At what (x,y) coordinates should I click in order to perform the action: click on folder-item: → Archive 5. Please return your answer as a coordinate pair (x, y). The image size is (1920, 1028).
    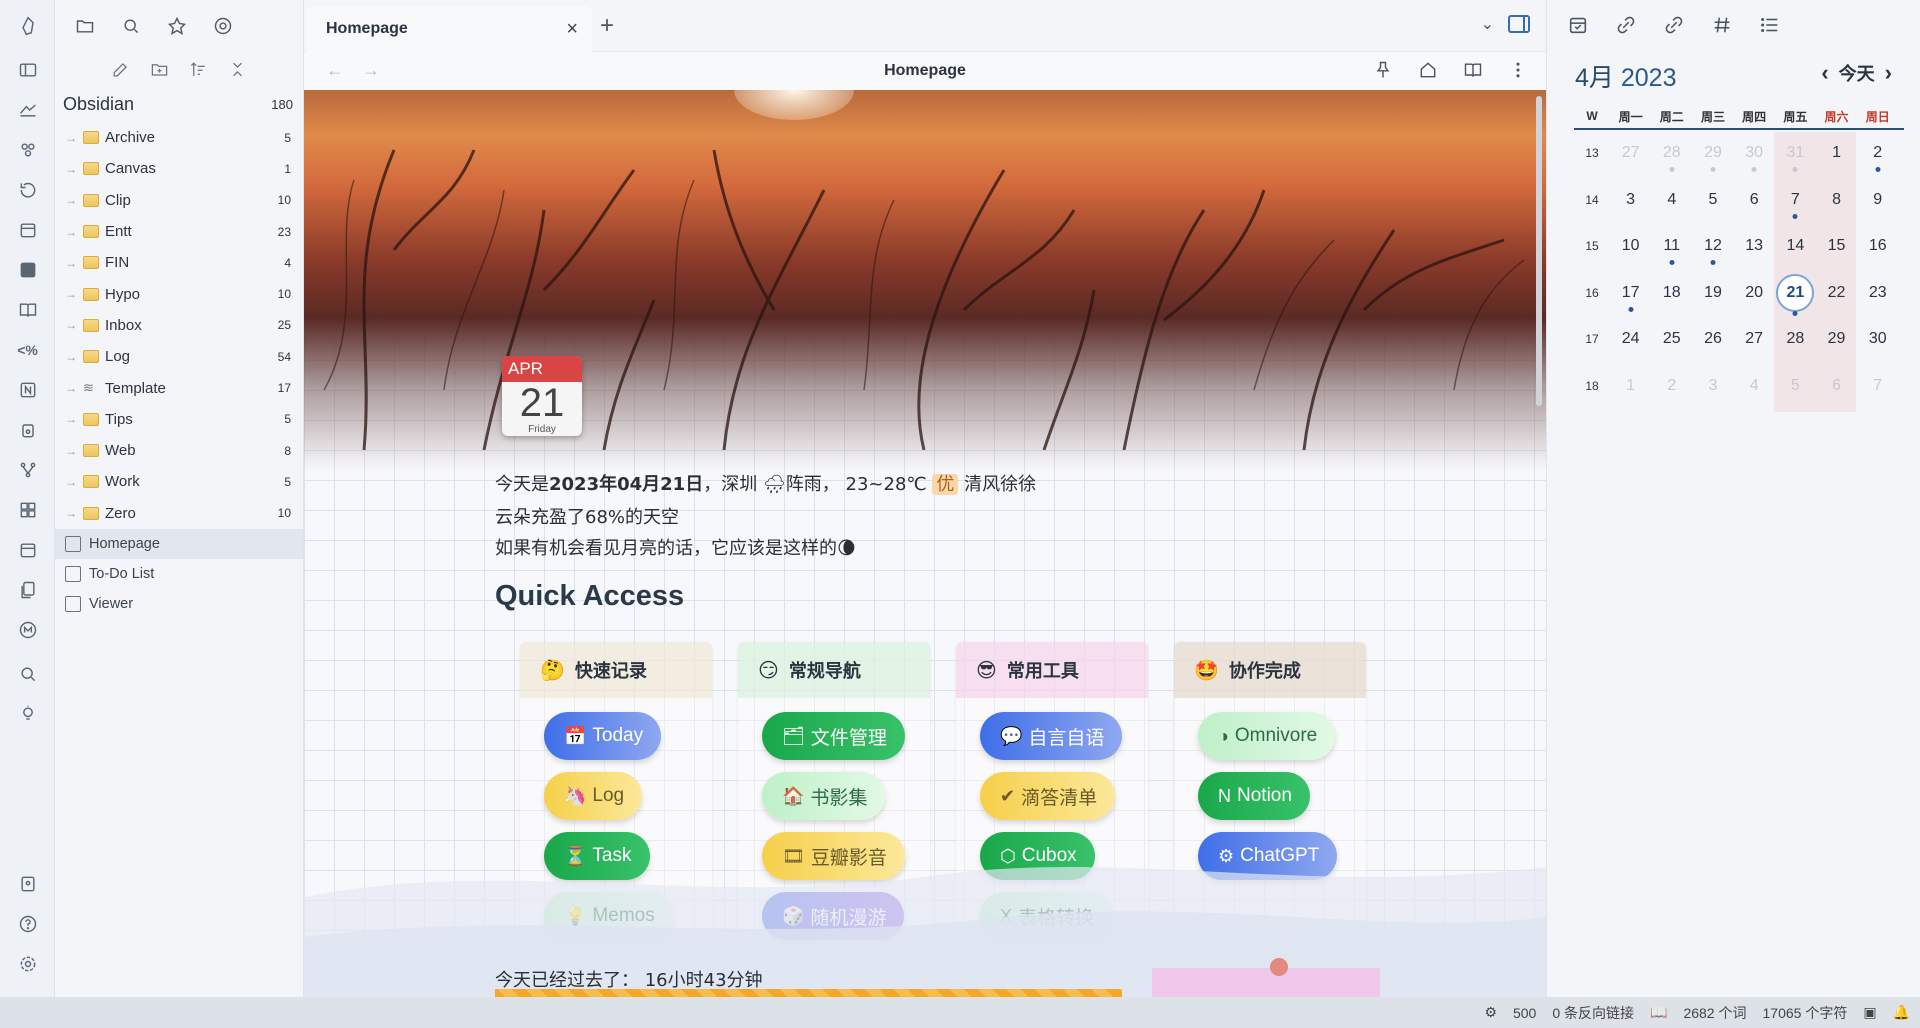
    Looking at the image, I should click on (179, 137).